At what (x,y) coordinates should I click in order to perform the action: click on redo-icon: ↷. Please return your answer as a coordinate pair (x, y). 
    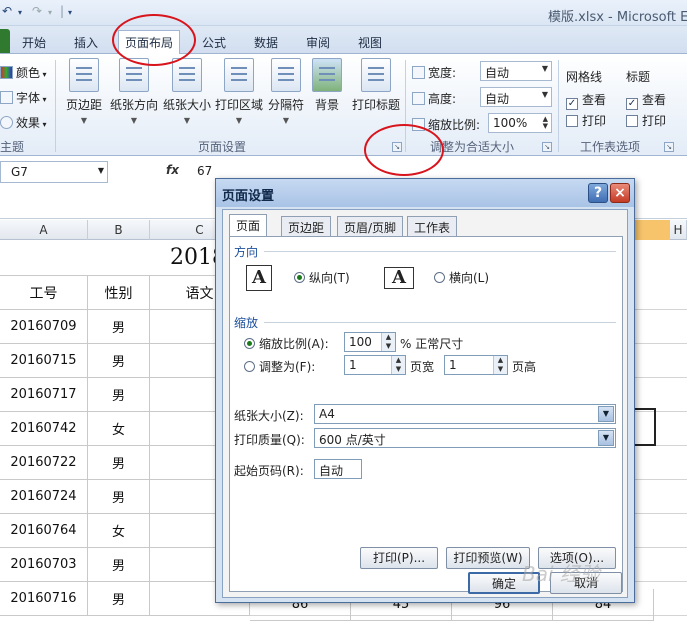
    Looking at the image, I should click on (37, 11).